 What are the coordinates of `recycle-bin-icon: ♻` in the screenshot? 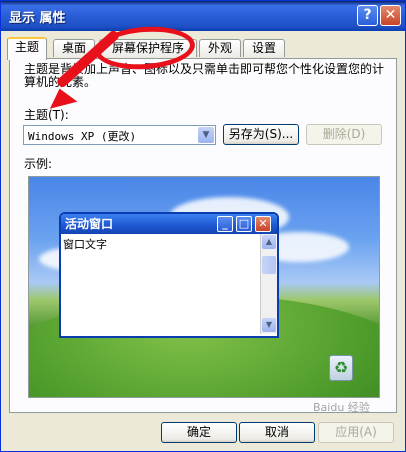 It's located at (341, 368).